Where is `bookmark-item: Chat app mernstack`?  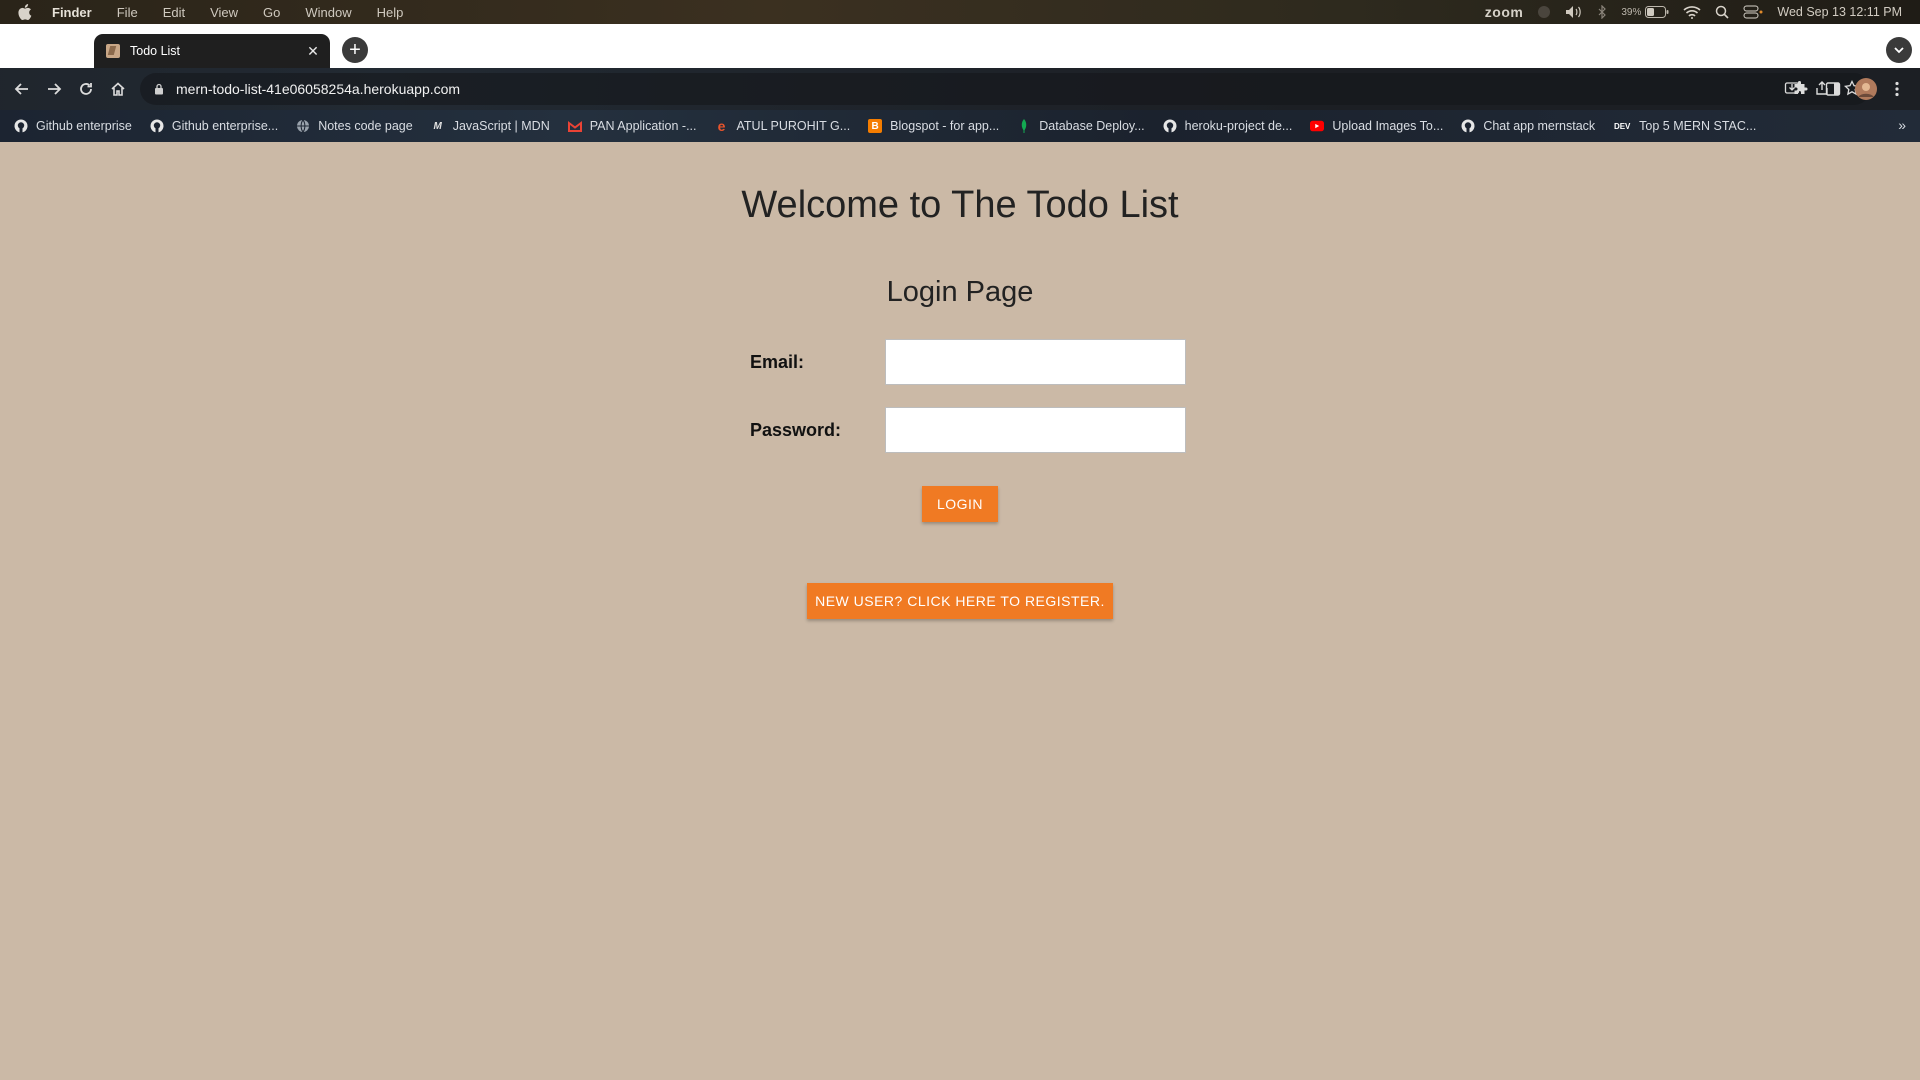 bookmark-item: Chat app mernstack is located at coordinates (1528, 126).